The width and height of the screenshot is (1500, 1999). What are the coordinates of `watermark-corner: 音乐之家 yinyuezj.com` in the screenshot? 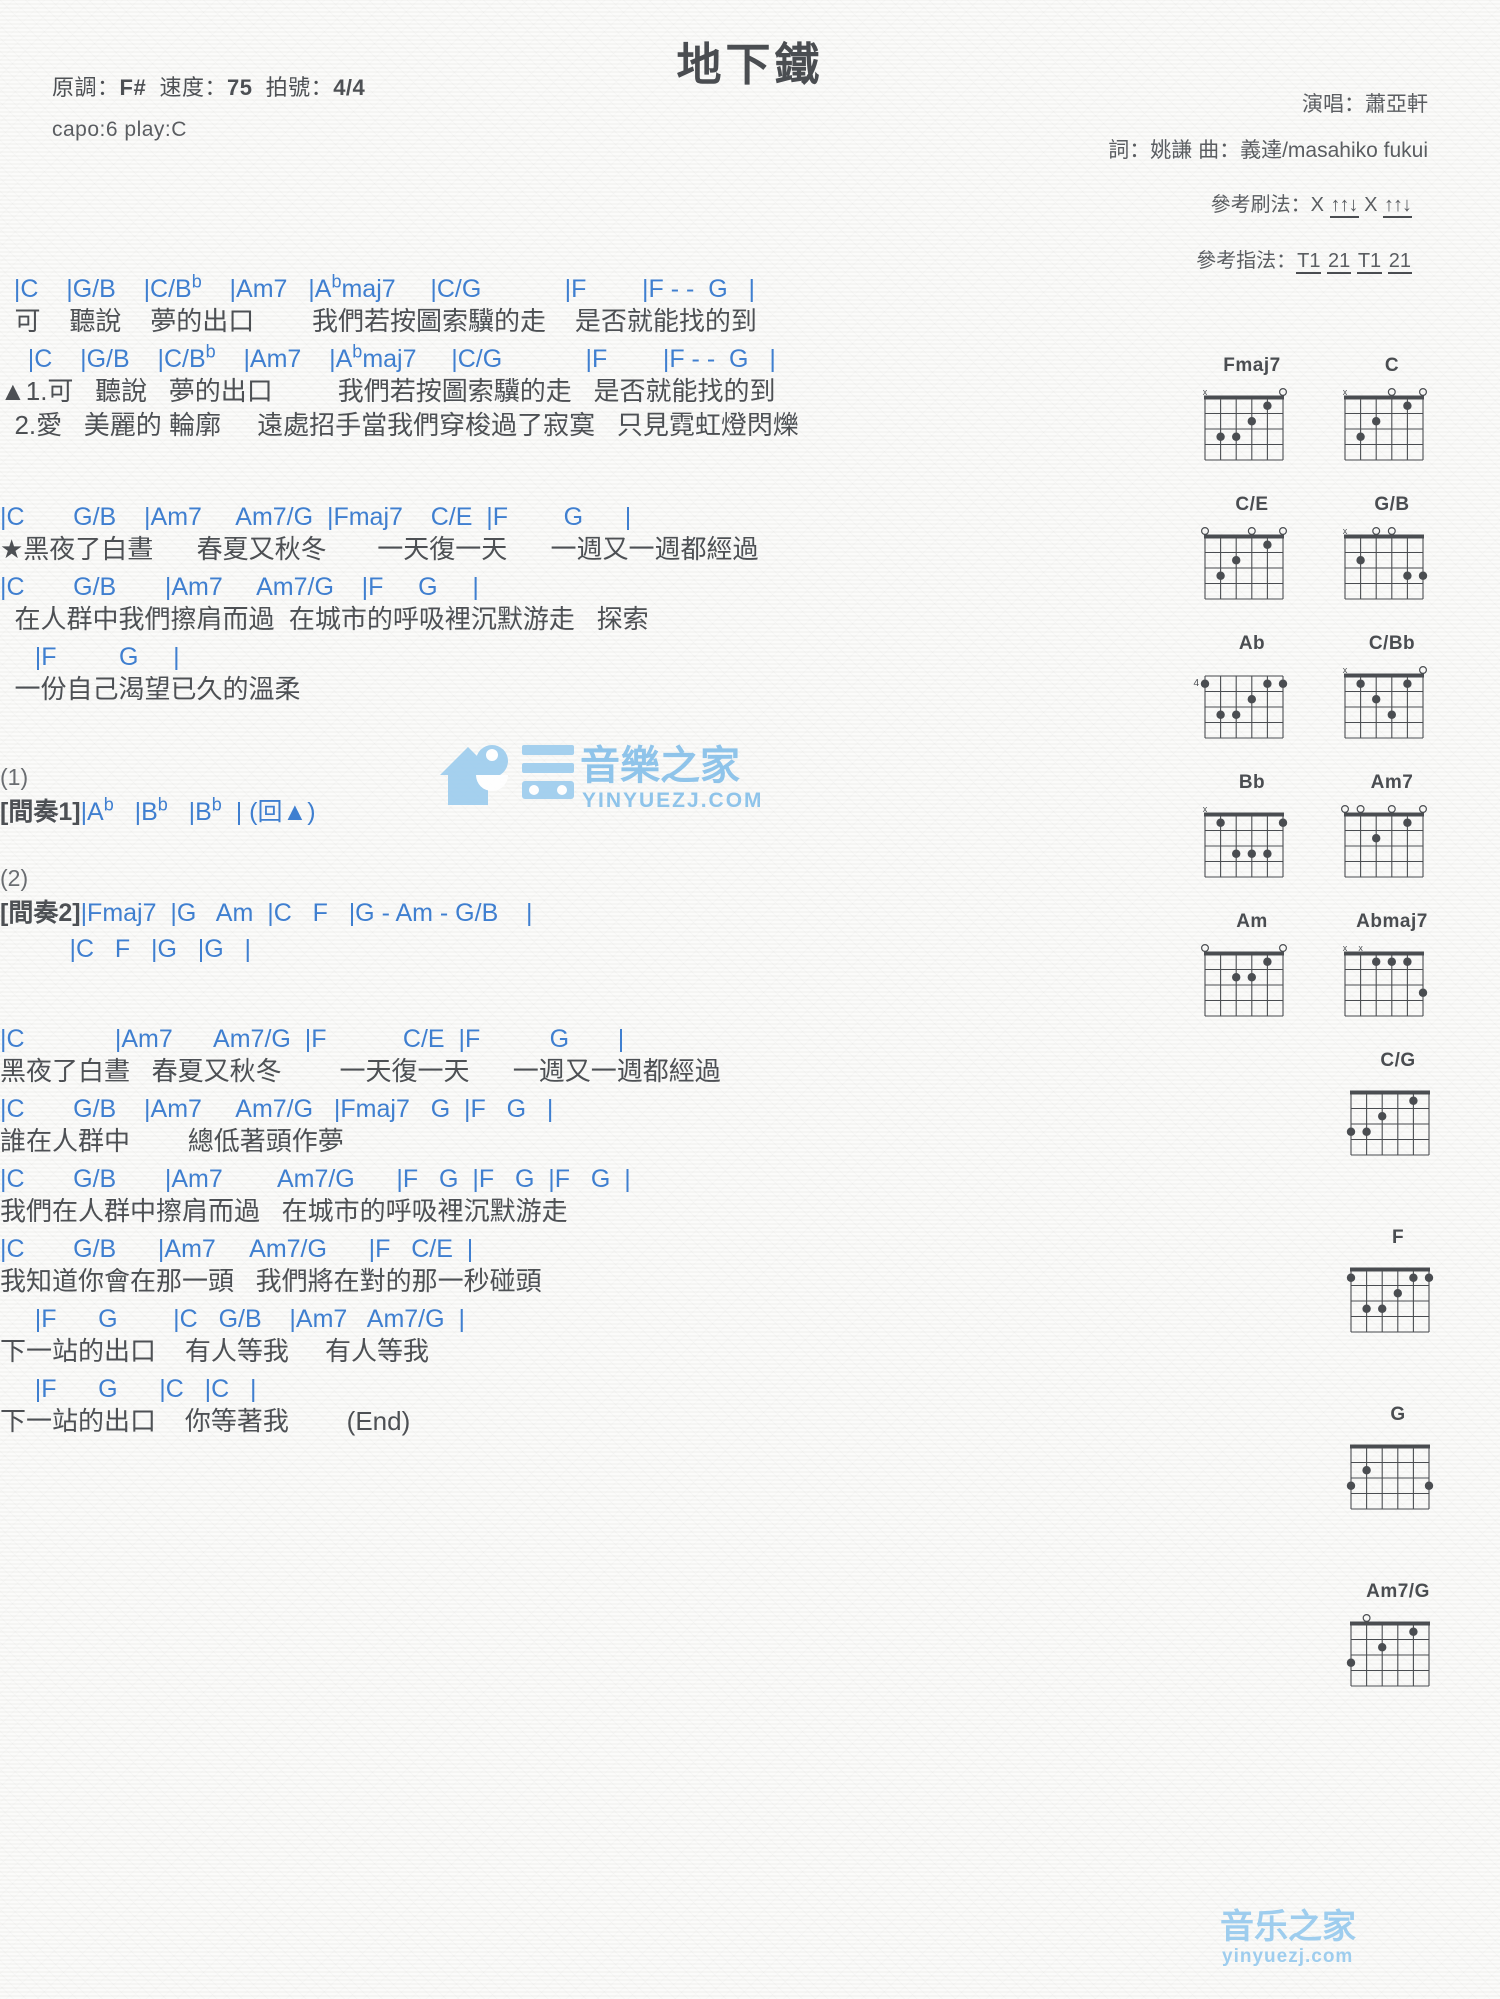 It's located at (1341, 1939).